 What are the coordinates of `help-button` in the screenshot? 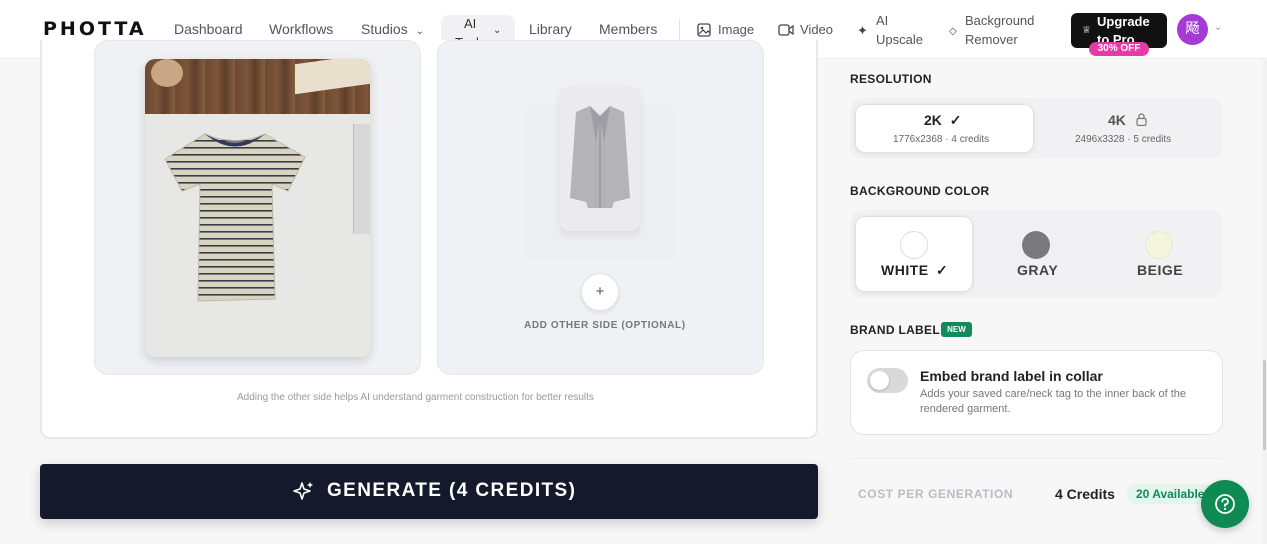 It's located at (1225, 504).